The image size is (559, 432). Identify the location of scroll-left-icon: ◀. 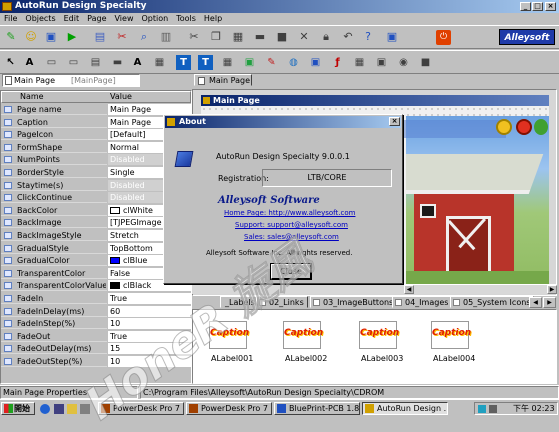
(409, 289).